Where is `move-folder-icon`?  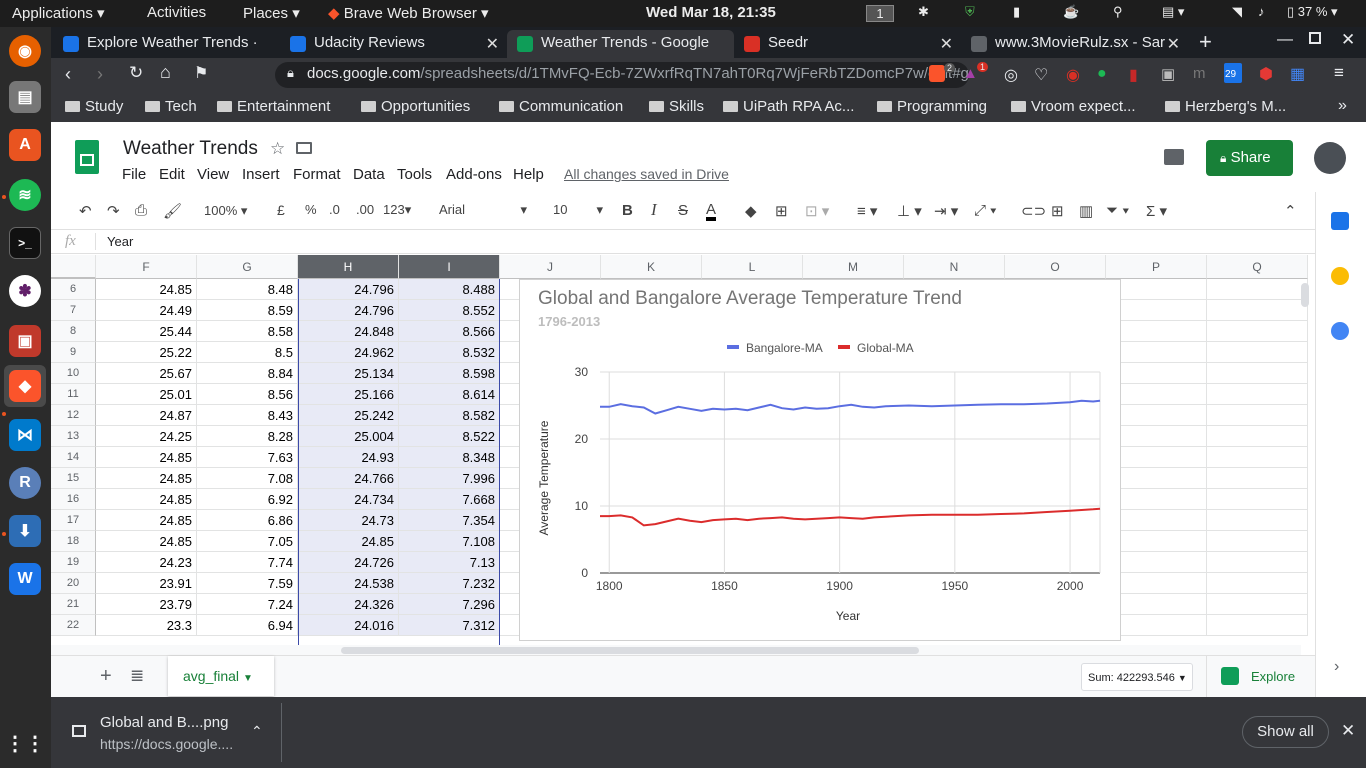 move-folder-icon is located at coordinates (304, 148).